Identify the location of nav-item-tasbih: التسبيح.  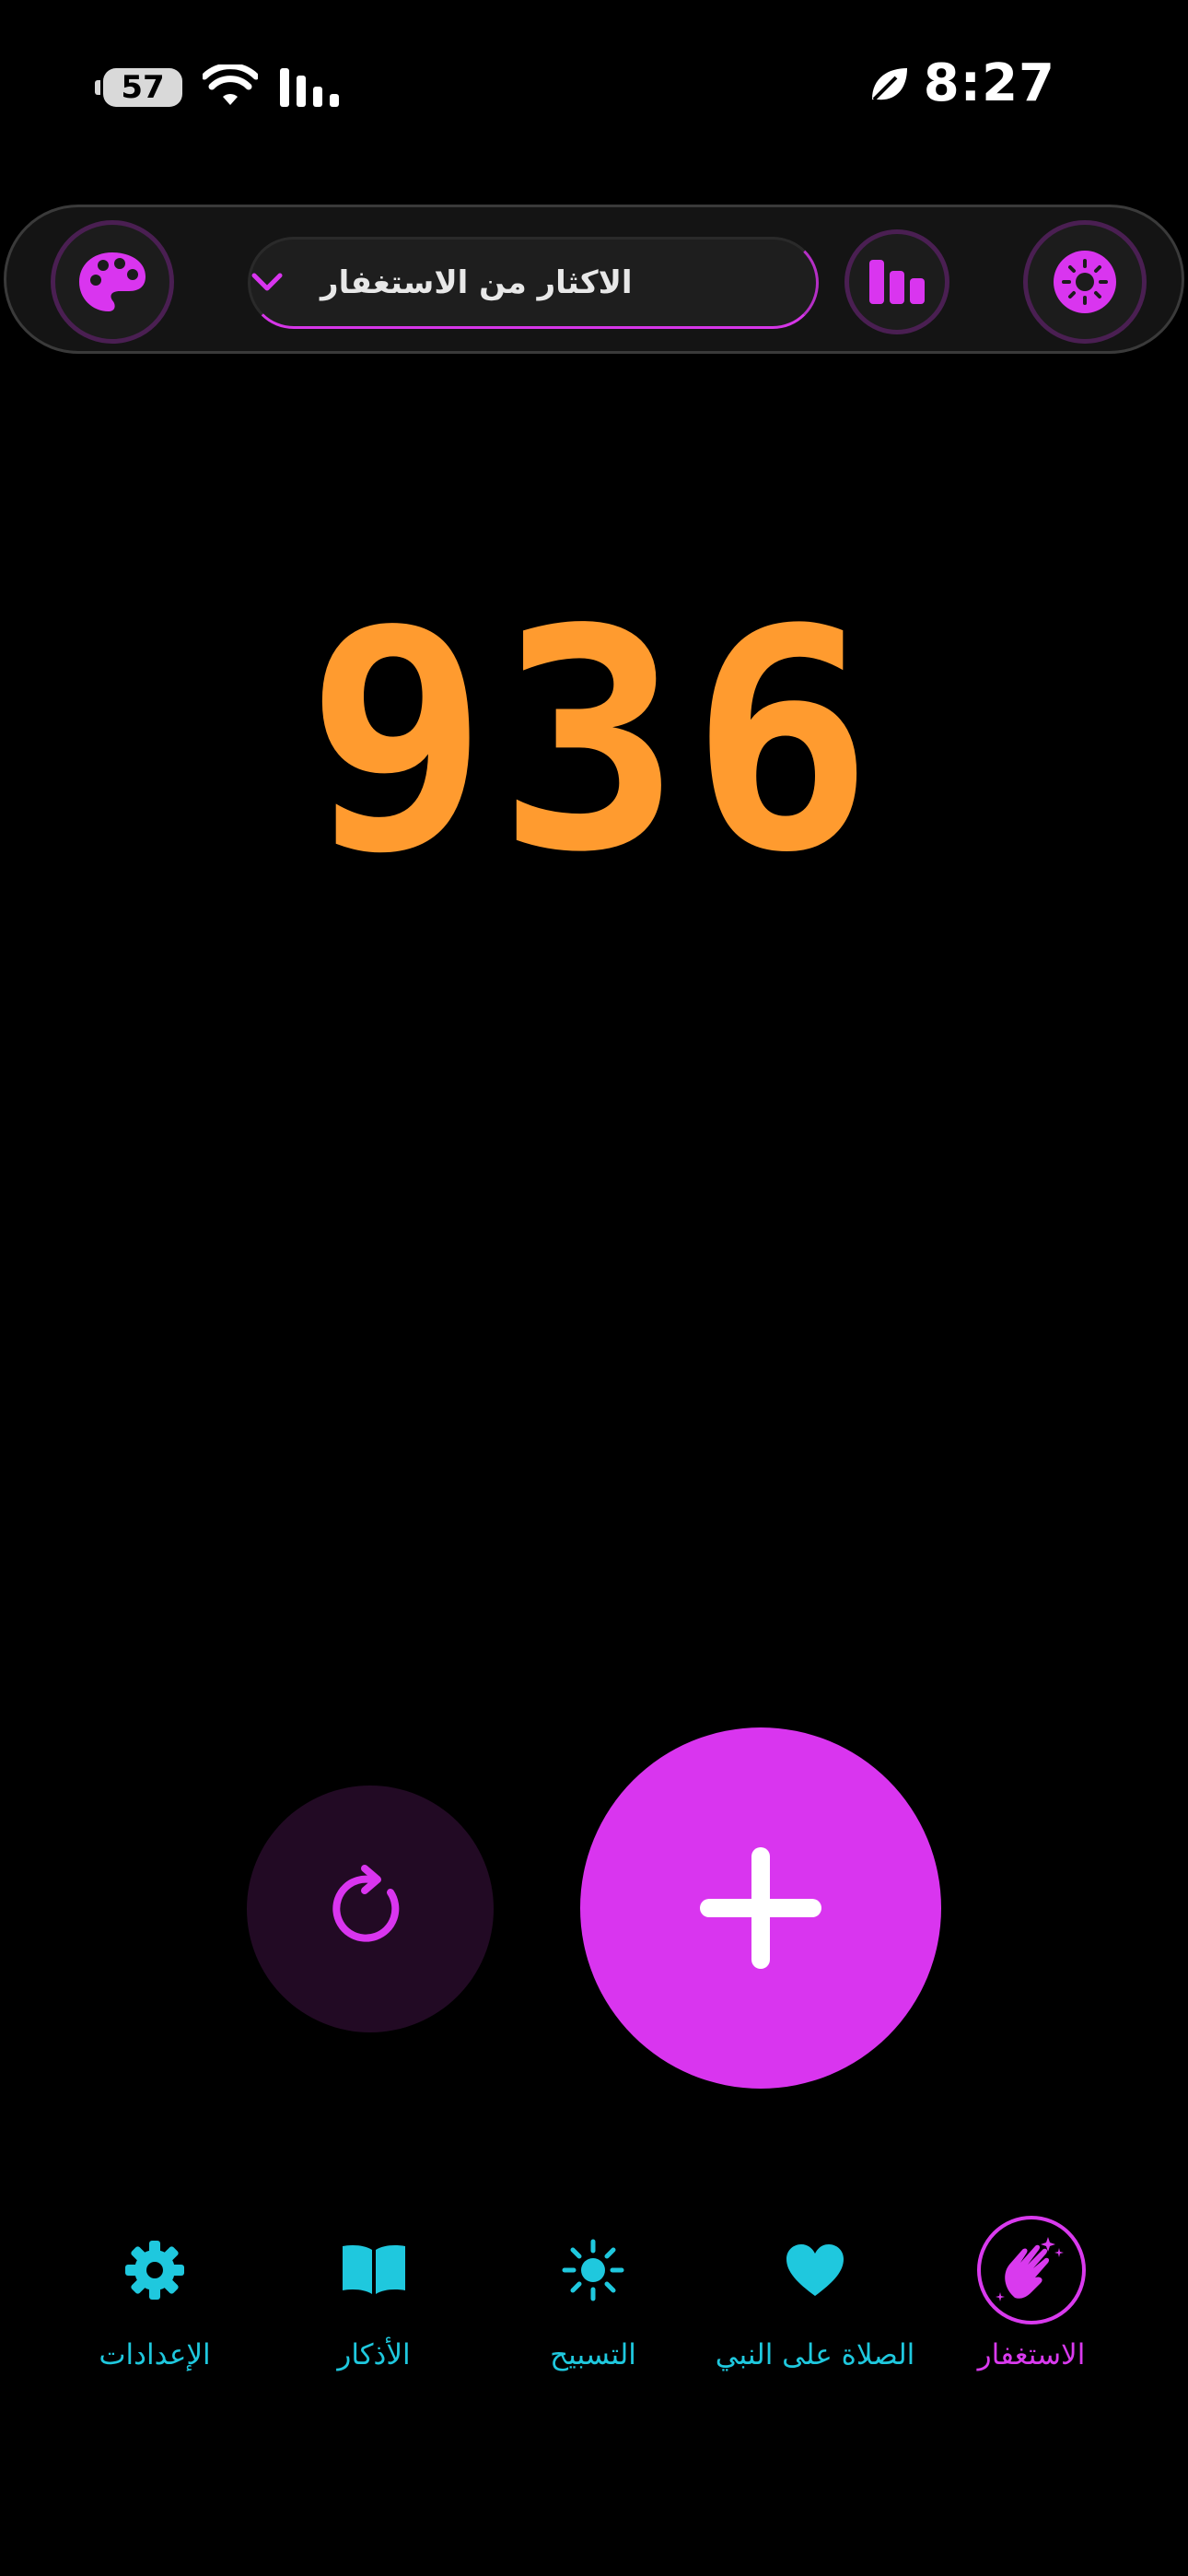
(593, 2291).